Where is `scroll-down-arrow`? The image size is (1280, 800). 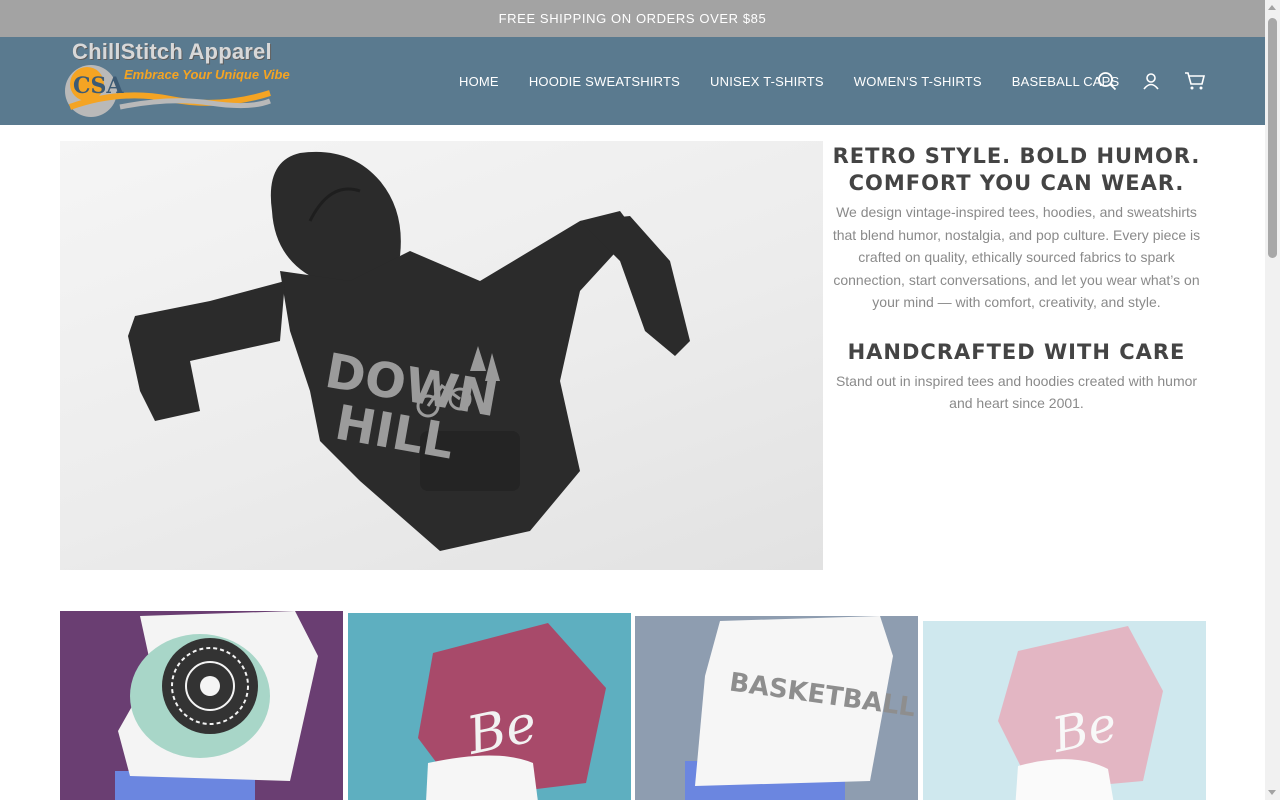 scroll-down-arrow is located at coordinates (1272, 792).